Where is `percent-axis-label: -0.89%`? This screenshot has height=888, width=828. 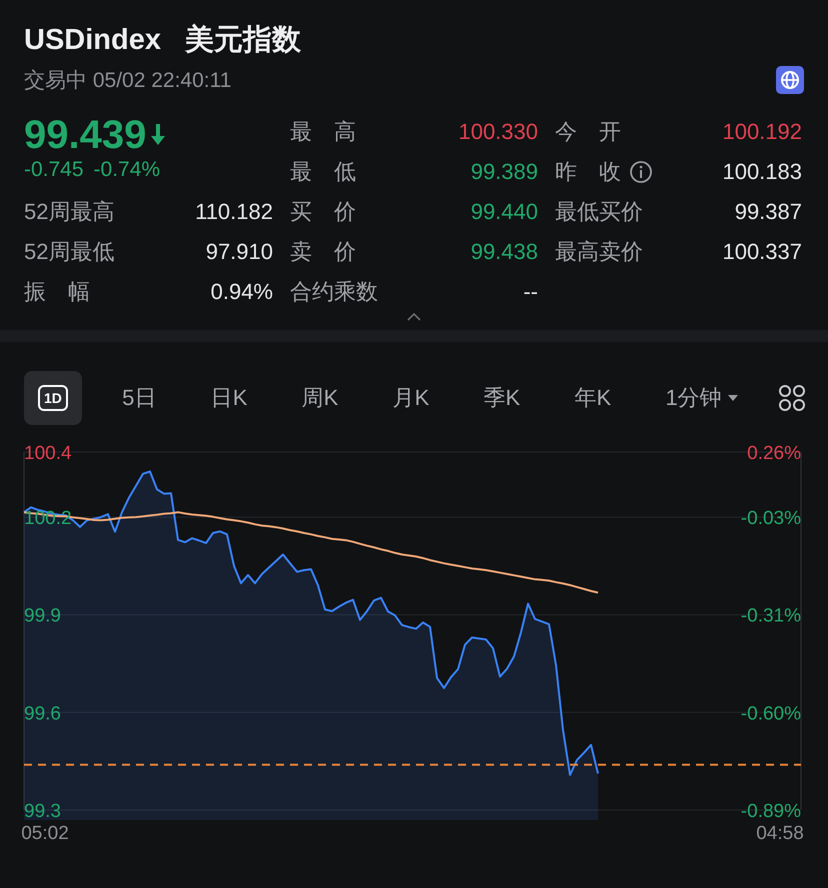
percent-axis-label: -0.89% is located at coordinates (770, 811).